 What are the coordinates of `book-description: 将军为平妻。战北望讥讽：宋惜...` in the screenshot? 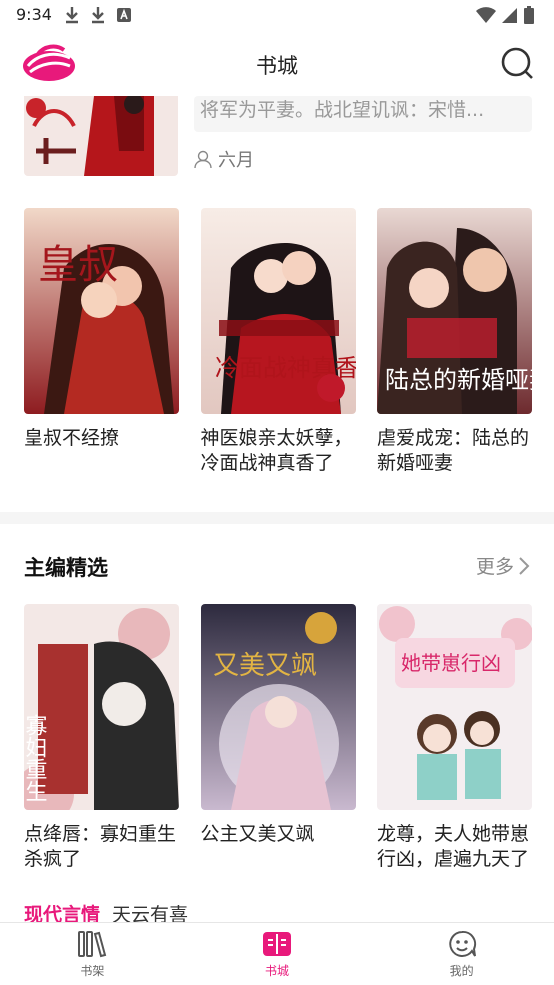 It's located at (363, 114).